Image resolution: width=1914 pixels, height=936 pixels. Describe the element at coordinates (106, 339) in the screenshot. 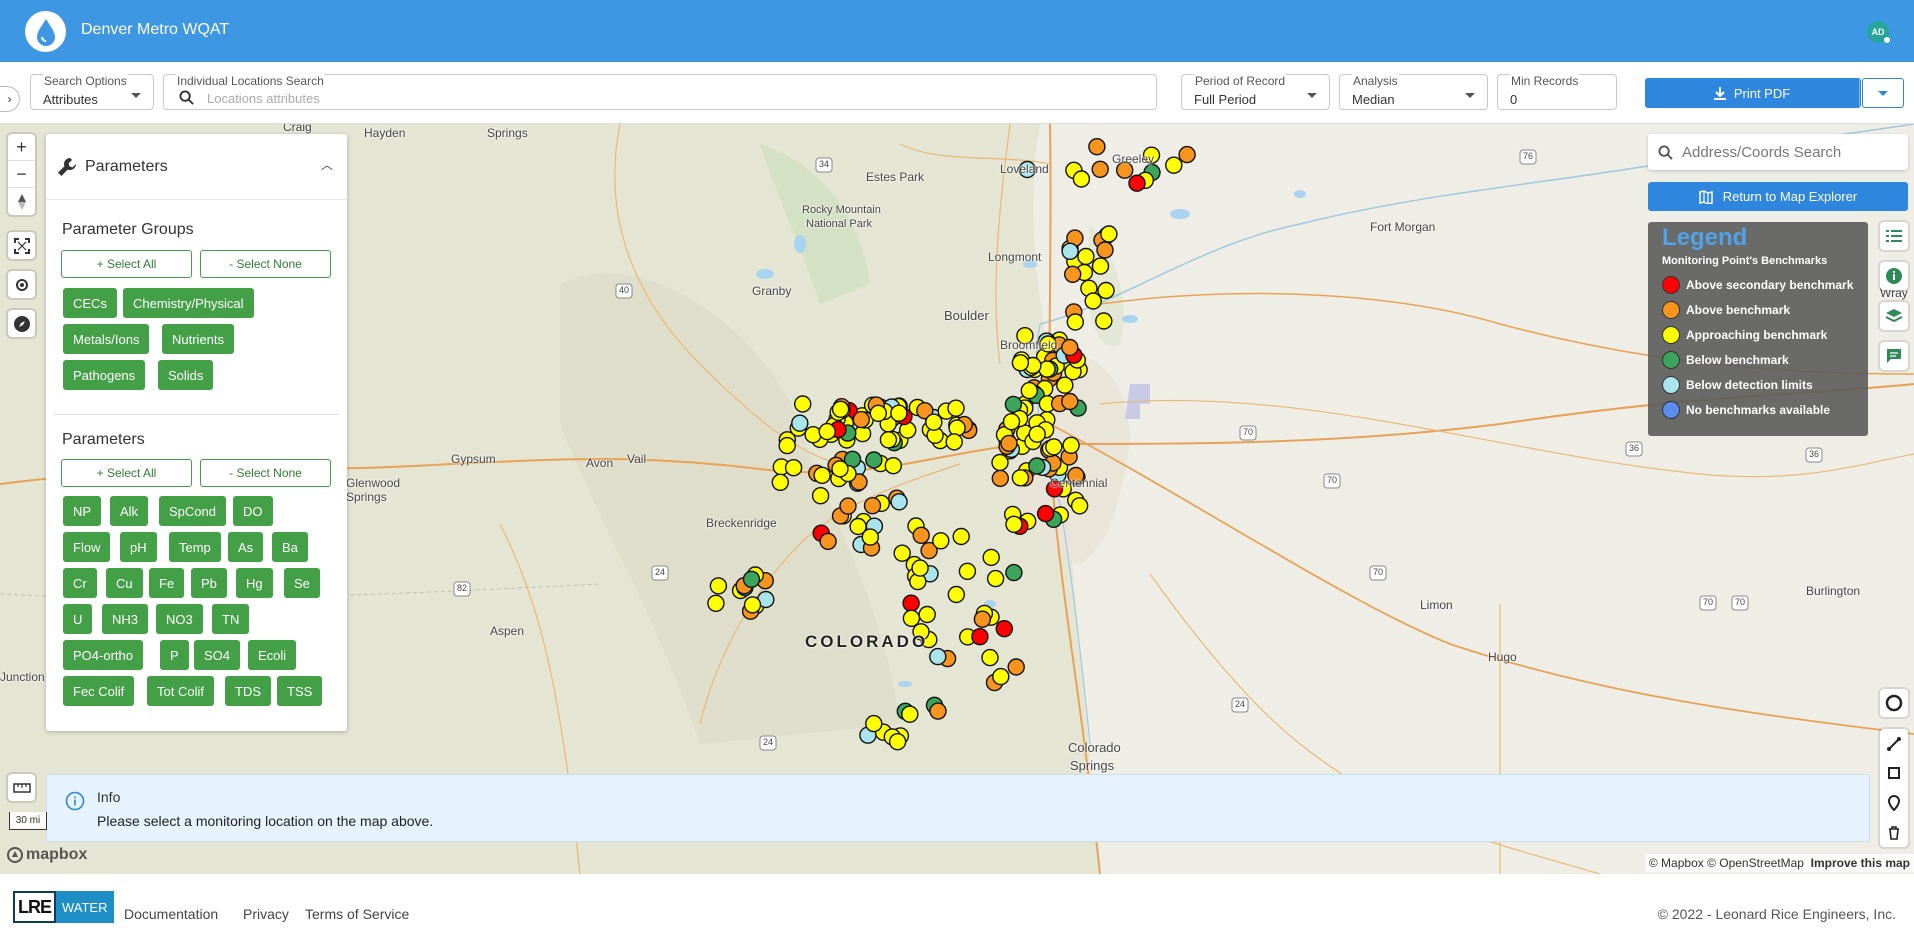

I see `group-chip-metals-ions: Metals/Ions` at that location.